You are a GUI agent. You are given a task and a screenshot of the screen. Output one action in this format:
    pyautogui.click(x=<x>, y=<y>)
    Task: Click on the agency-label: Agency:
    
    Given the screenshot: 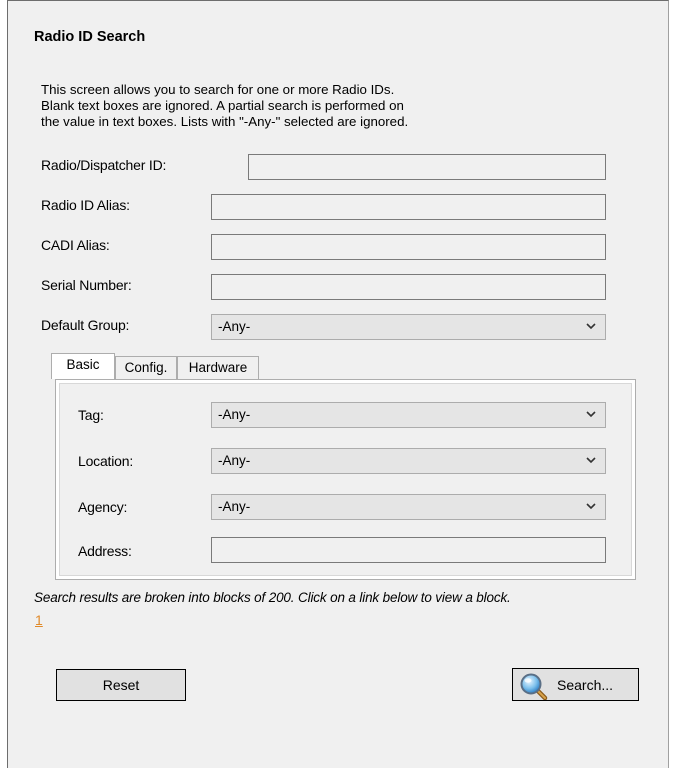 What is the action you would take?
    pyautogui.click(x=103, y=507)
    